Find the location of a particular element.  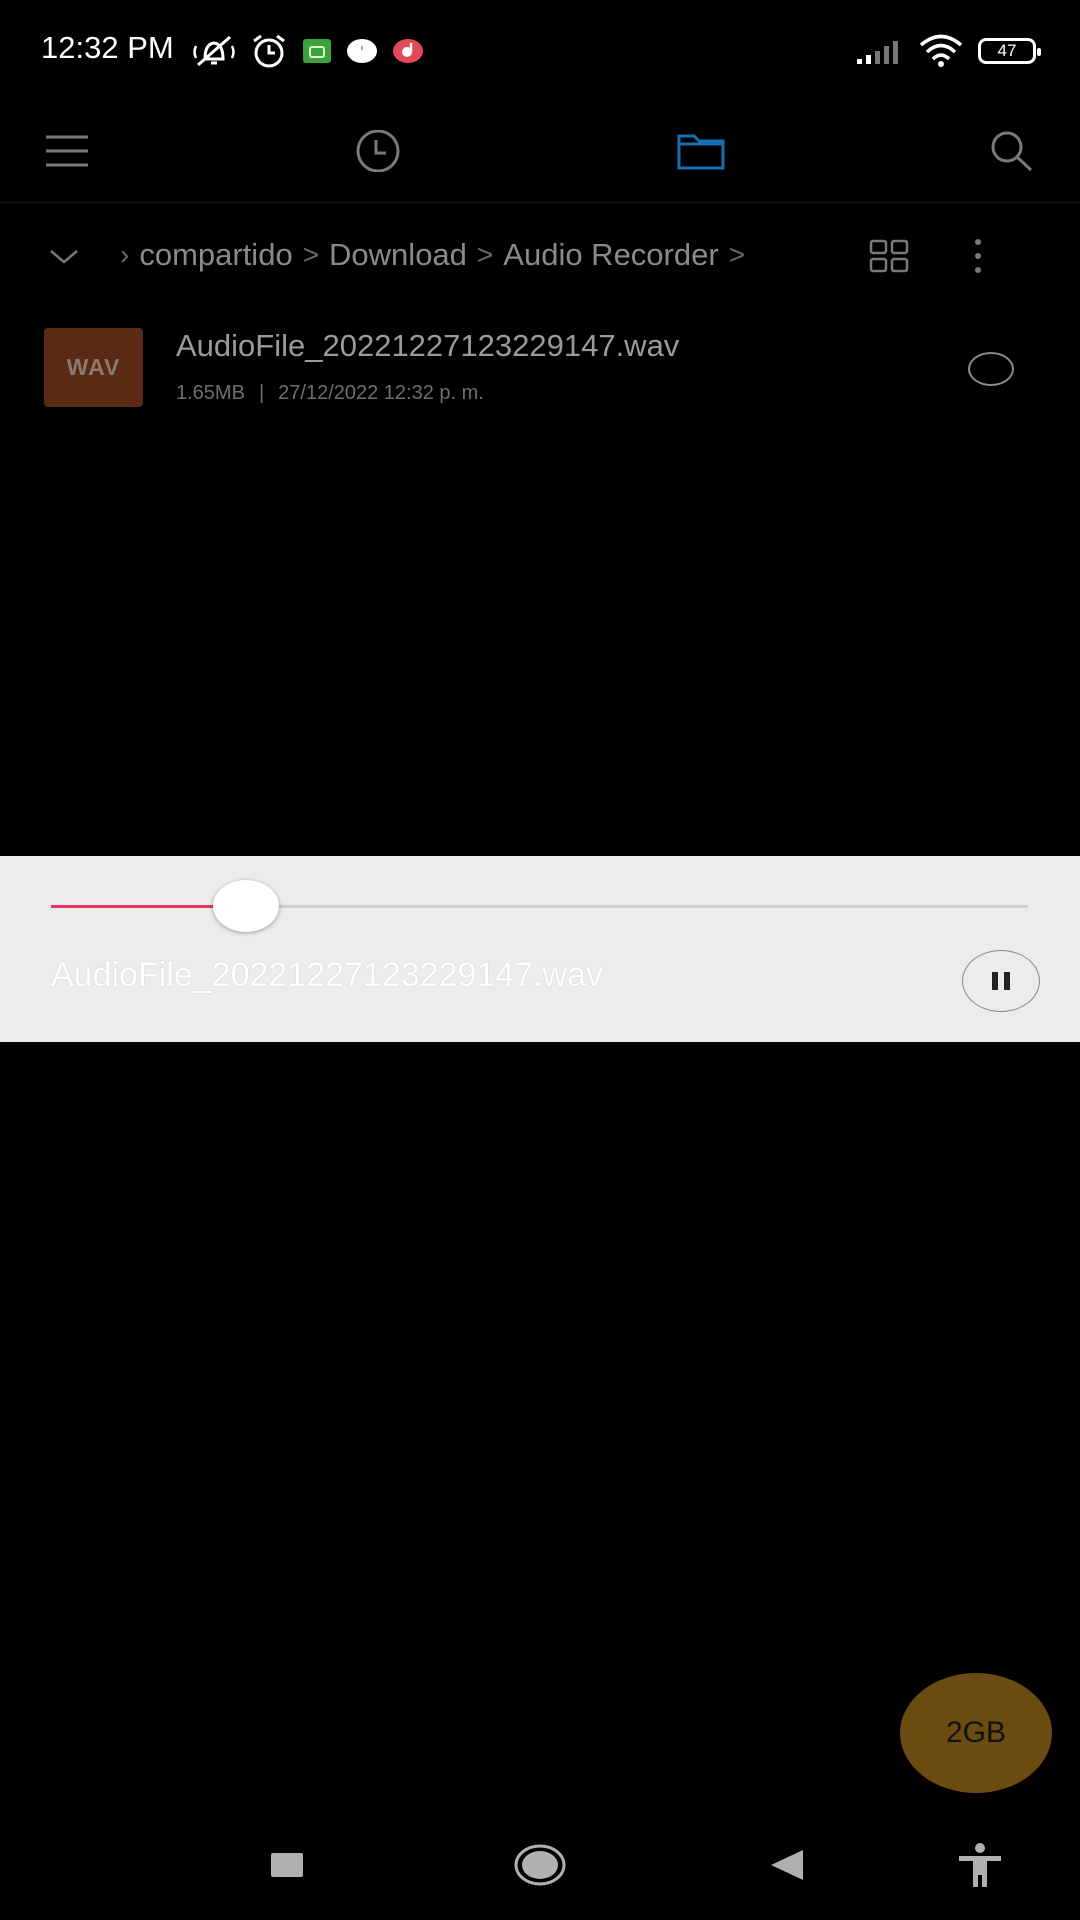

wifi-icon is located at coordinates (941, 51).